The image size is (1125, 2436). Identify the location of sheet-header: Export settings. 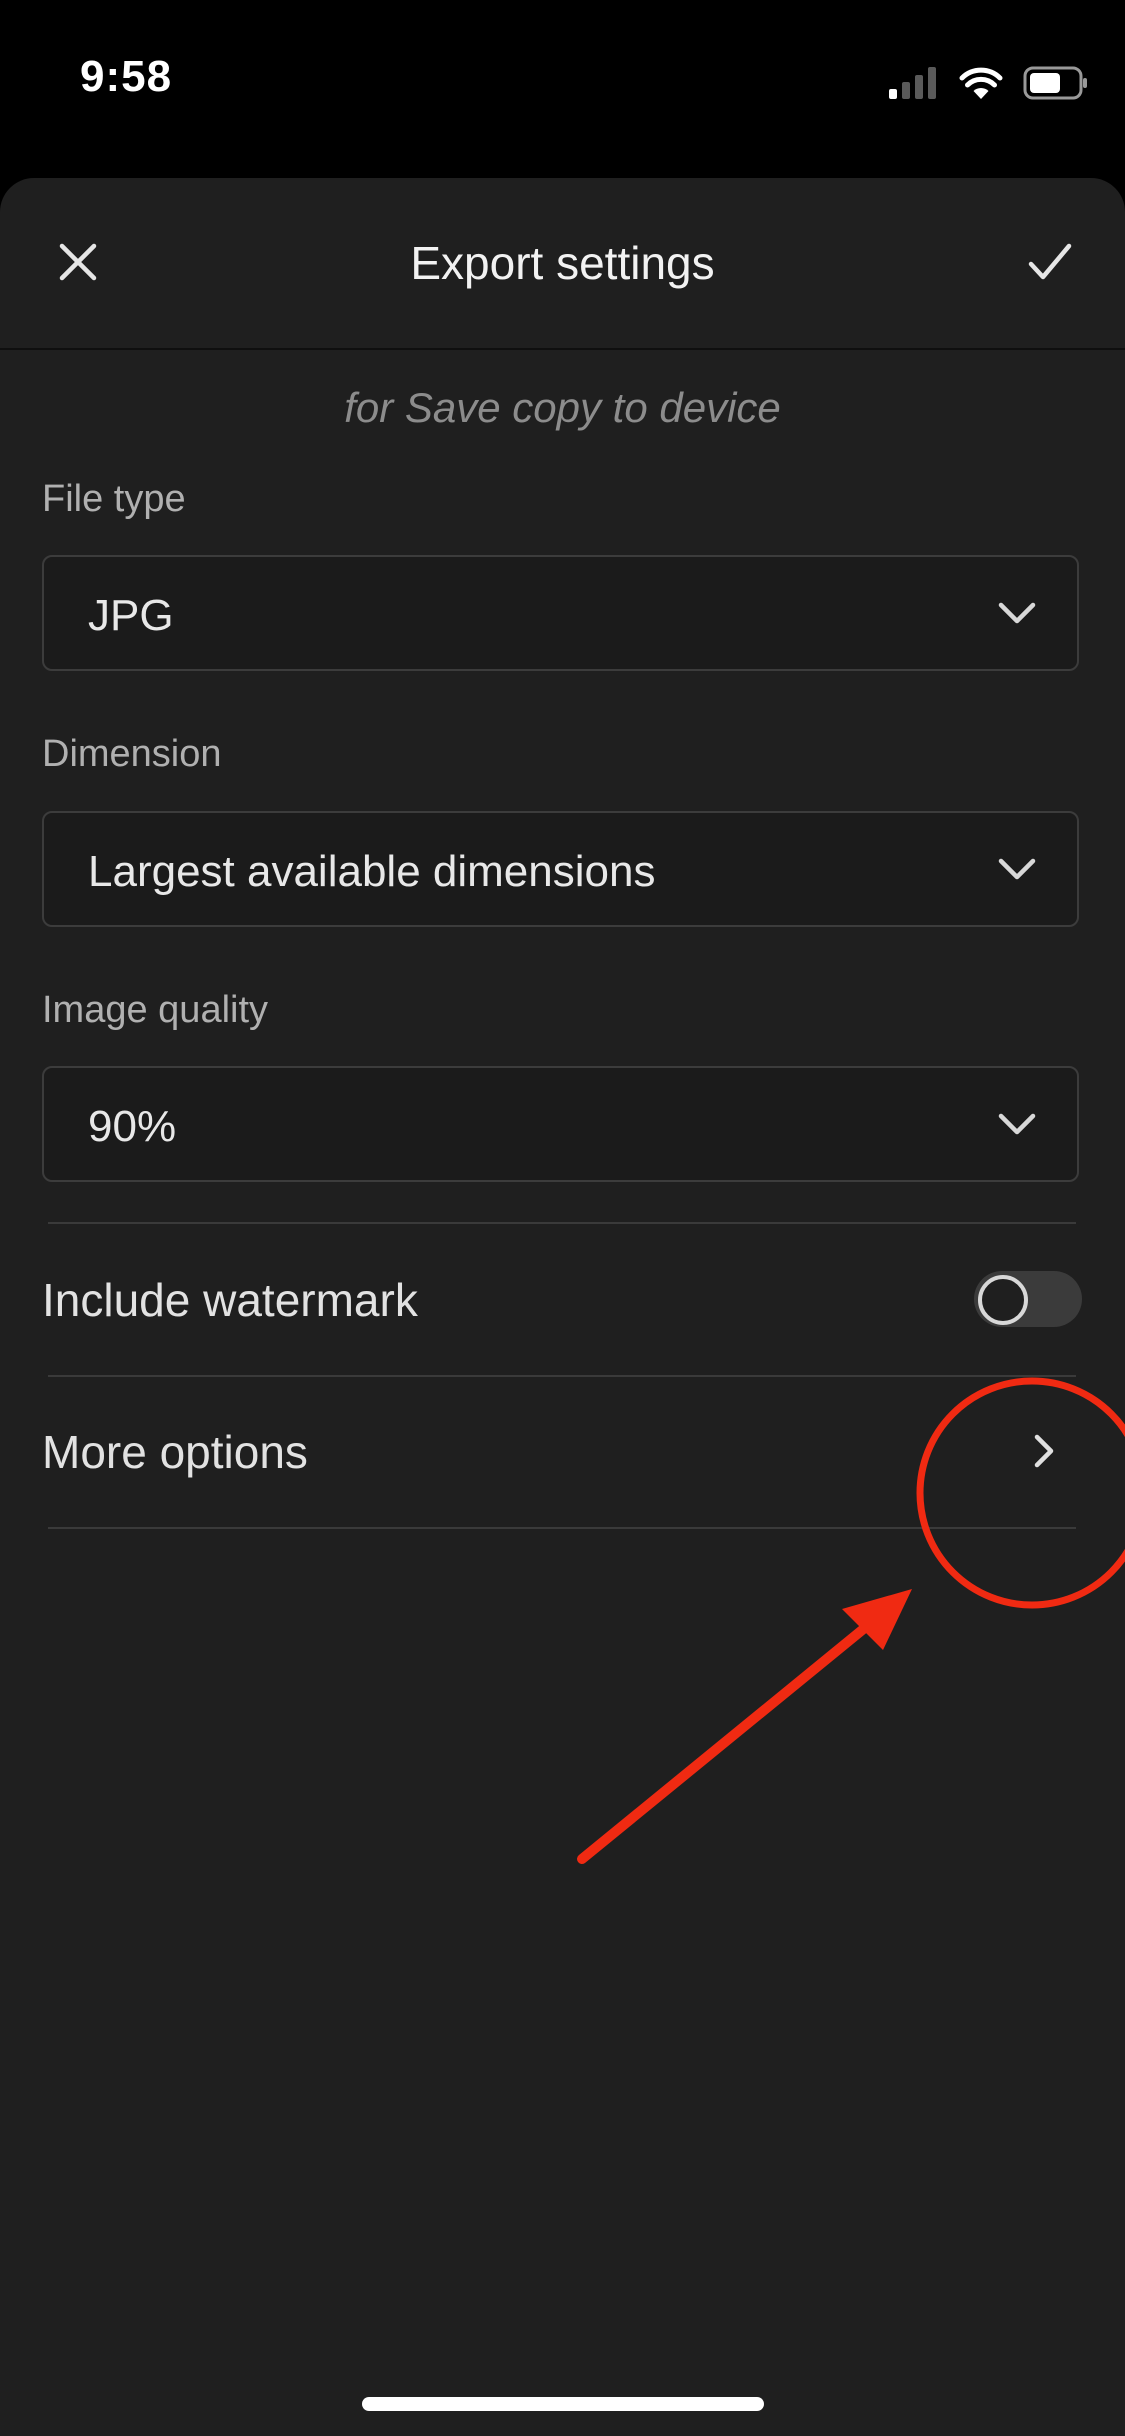
(562, 264).